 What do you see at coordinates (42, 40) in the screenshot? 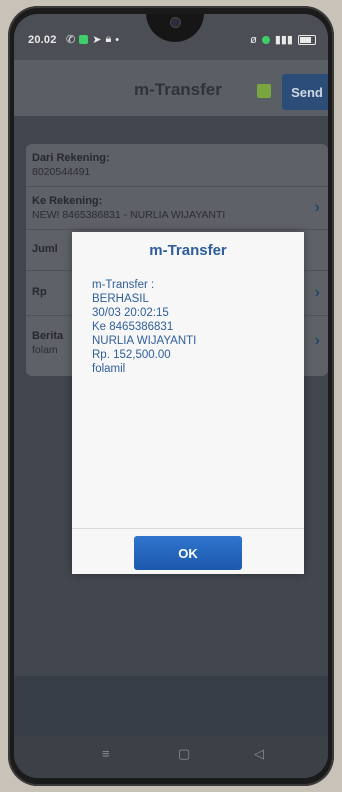
I see `status-time: 20.02` at bounding box center [42, 40].